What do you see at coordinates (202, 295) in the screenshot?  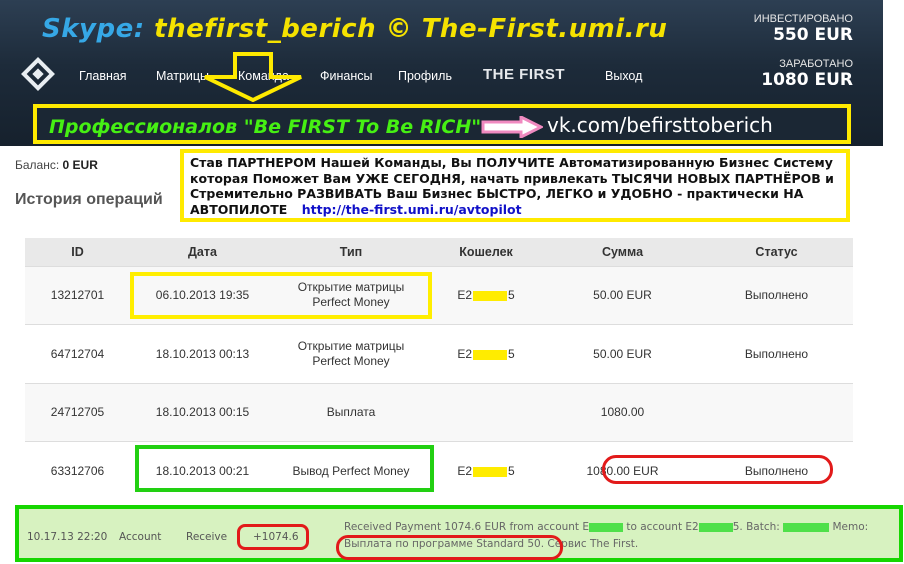 I see `cell-date: 06.10.2013 19:35` at bounding box center [202, 295].